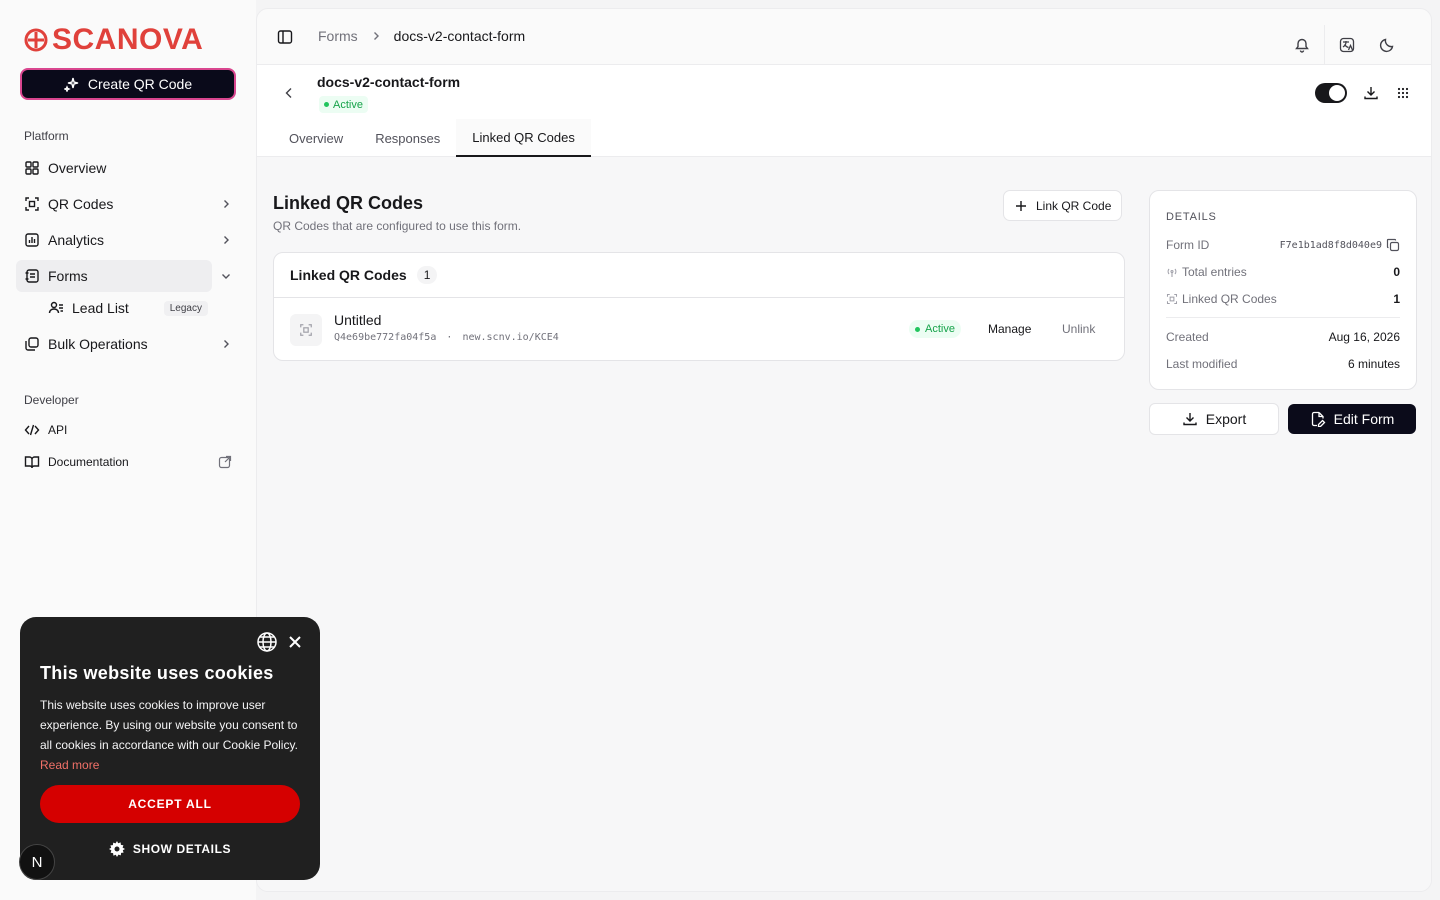 The height and width of the screenshot is (900, 1440). What do you see at coordinates (32, 276) in the screenshot?
I see `form-icon` at bounding box center [32, 276].